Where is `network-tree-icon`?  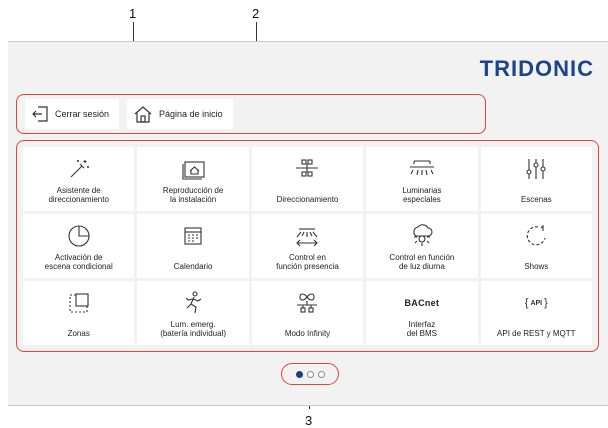
network-tree-icon is located at coordinates (307, 169).